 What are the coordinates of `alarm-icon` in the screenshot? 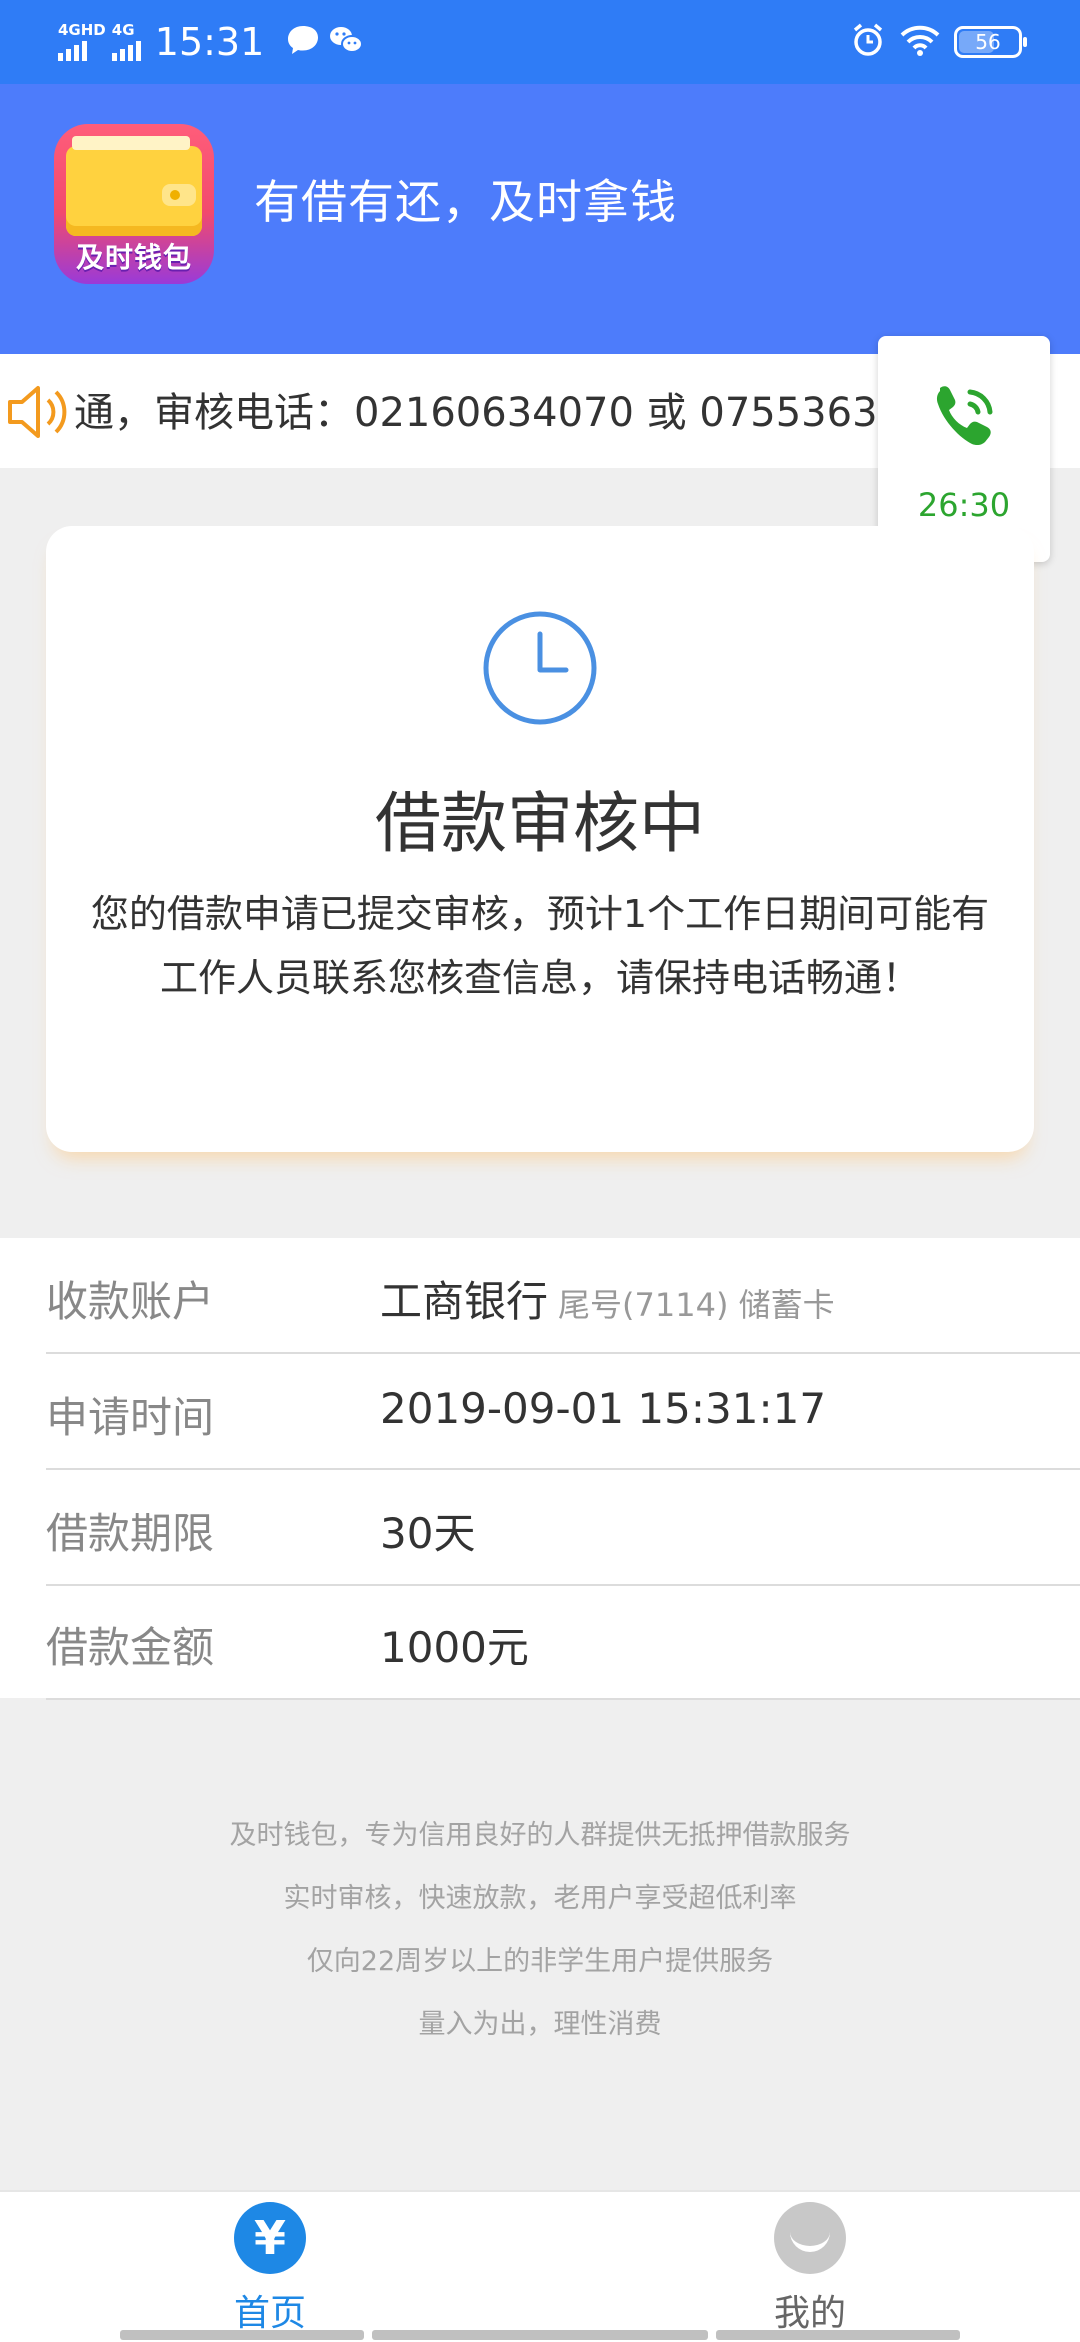 It's located at (868, 42).